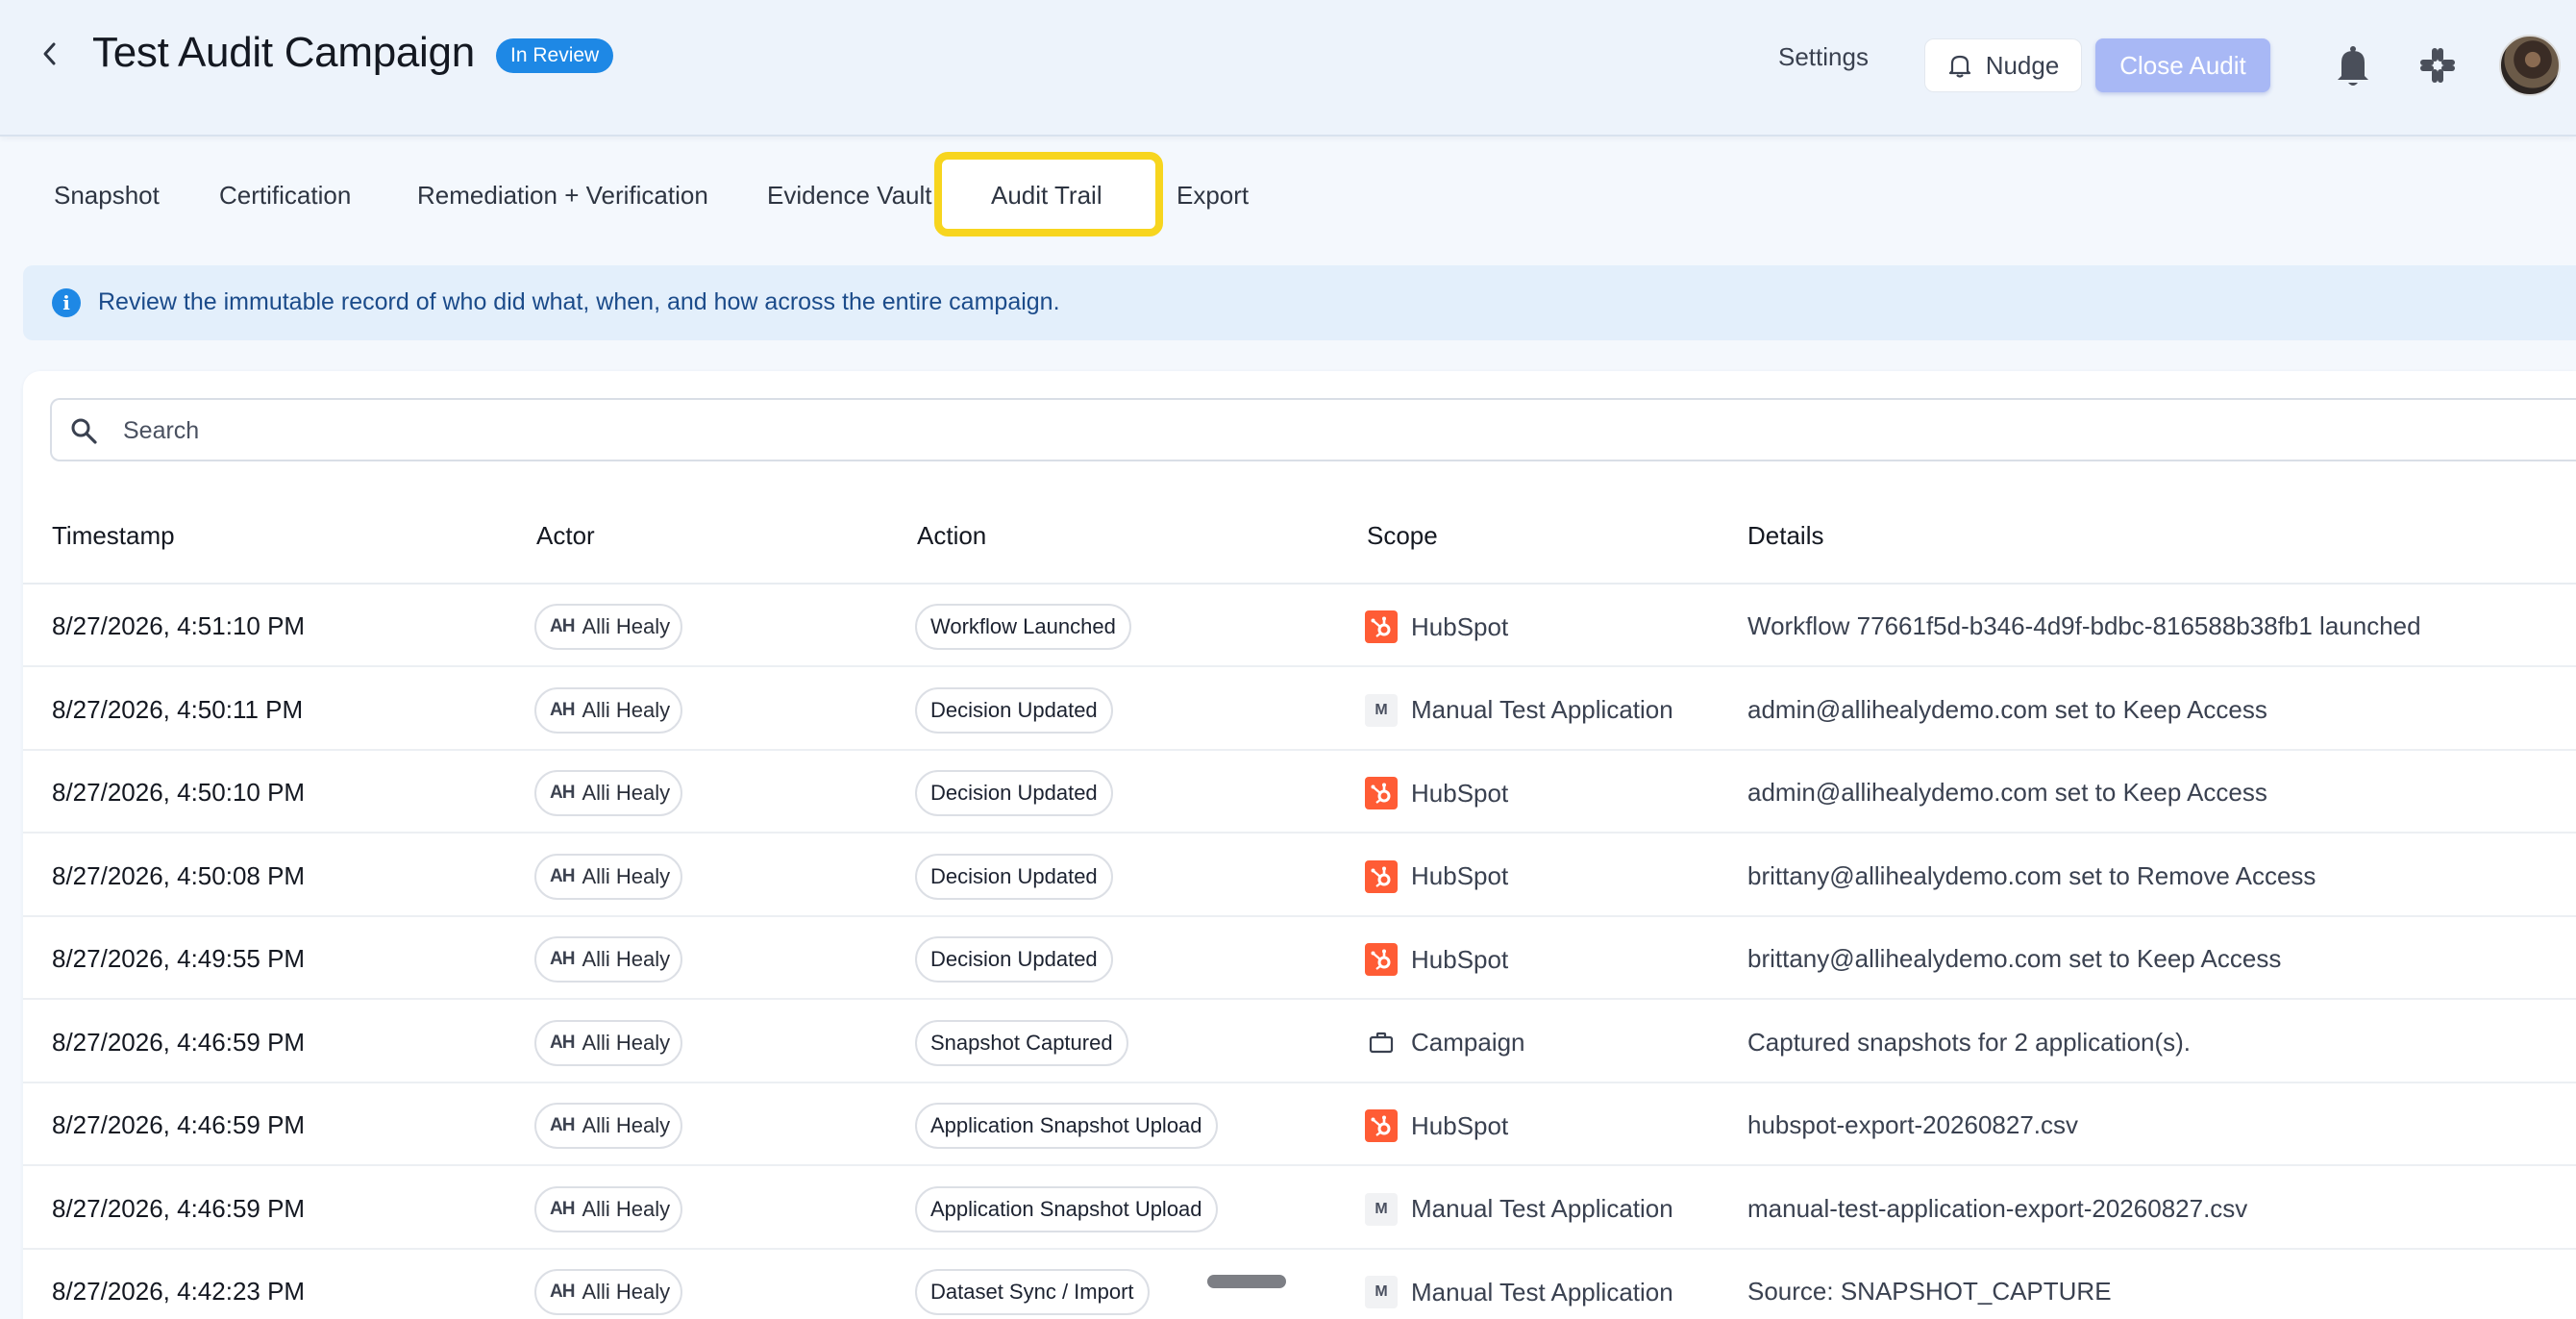 The image size is (2576, 1319). I want to click on timestamp-cell: 8/27/2026, 4:51:10 PM, so click(179, 625).